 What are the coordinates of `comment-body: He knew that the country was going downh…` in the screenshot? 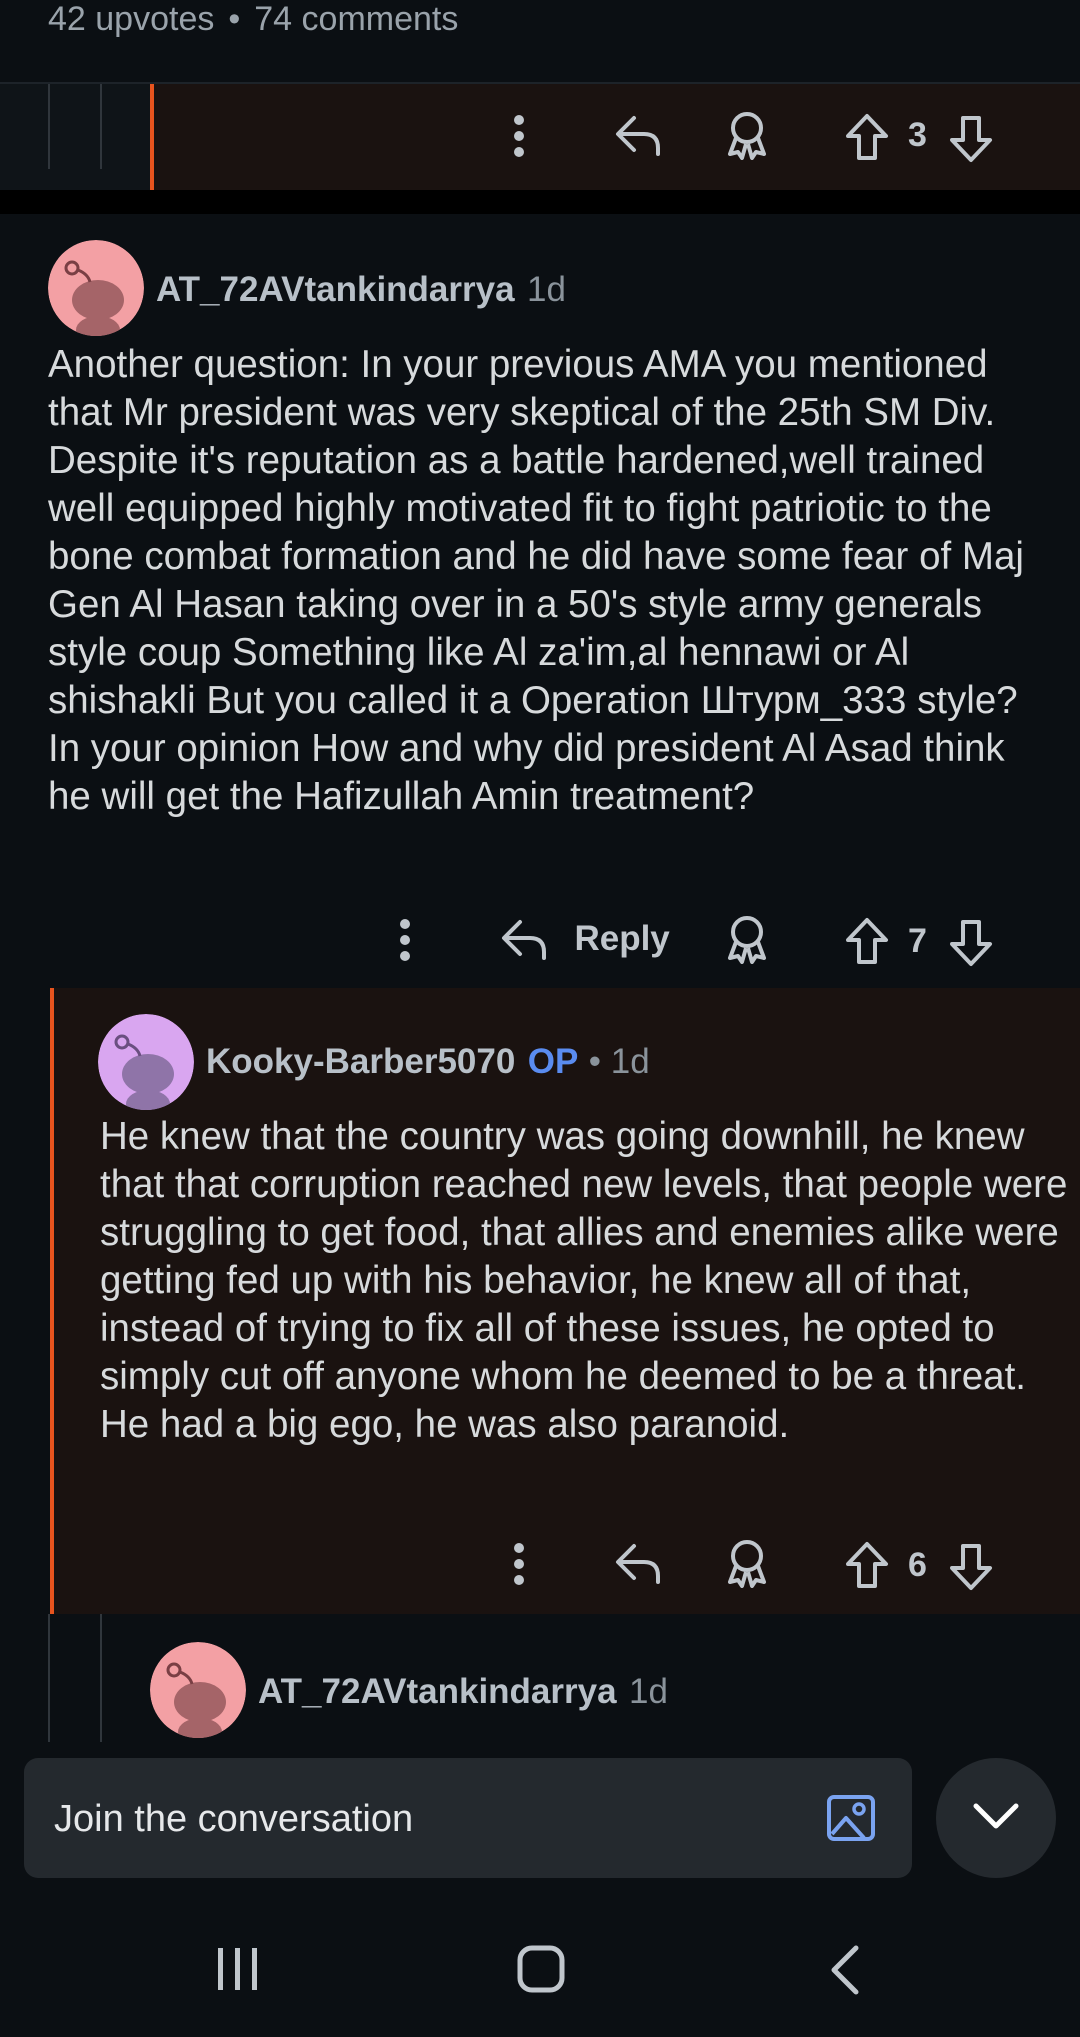 It's located at (584, 1280).